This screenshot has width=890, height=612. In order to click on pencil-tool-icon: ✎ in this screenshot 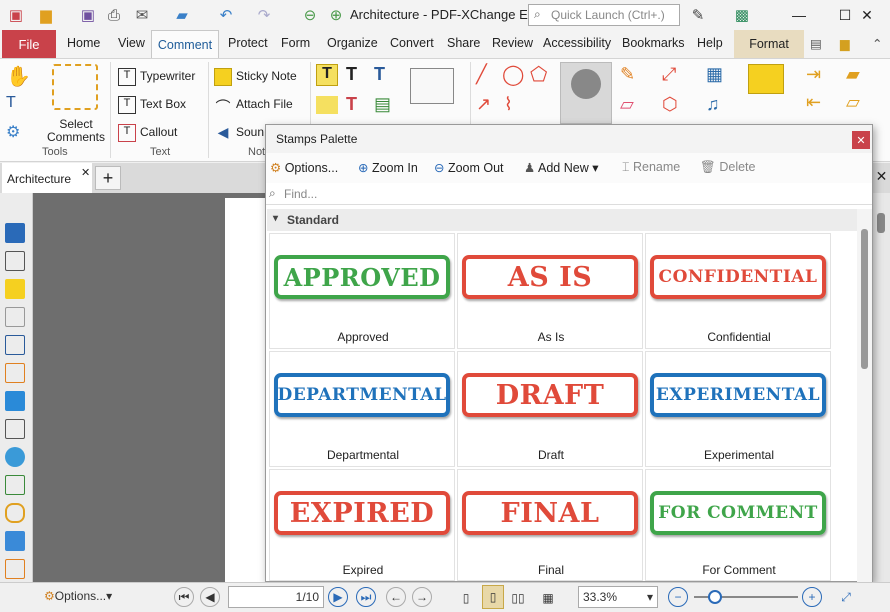, I will do `click(627, 74)`.